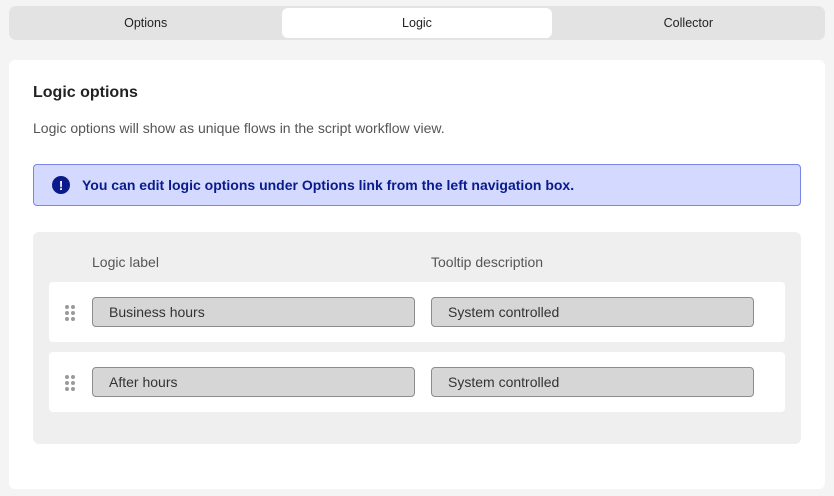 The width and height of the screenshot is (834, 496). I want to click on column-header-logic-label: Logic label, so click(125, 262).